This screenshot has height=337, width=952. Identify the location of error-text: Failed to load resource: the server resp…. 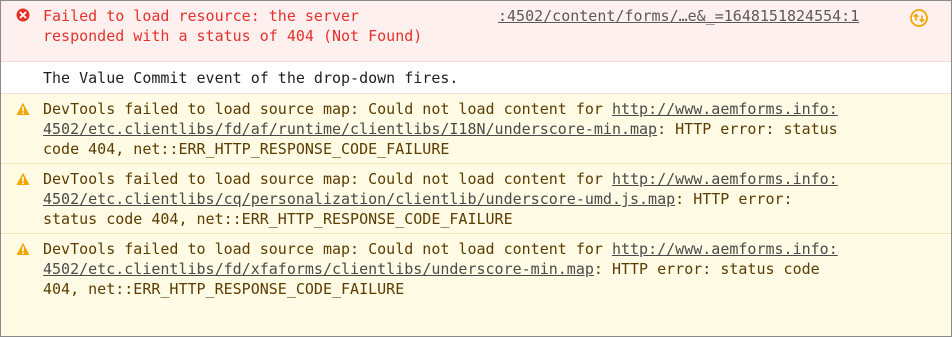
(263, 26).